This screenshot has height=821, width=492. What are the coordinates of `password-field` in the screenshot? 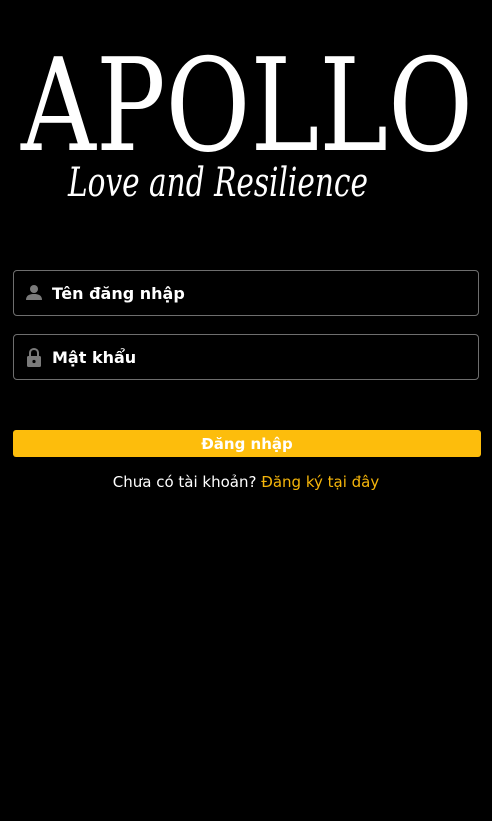 It's located at (246, 357).